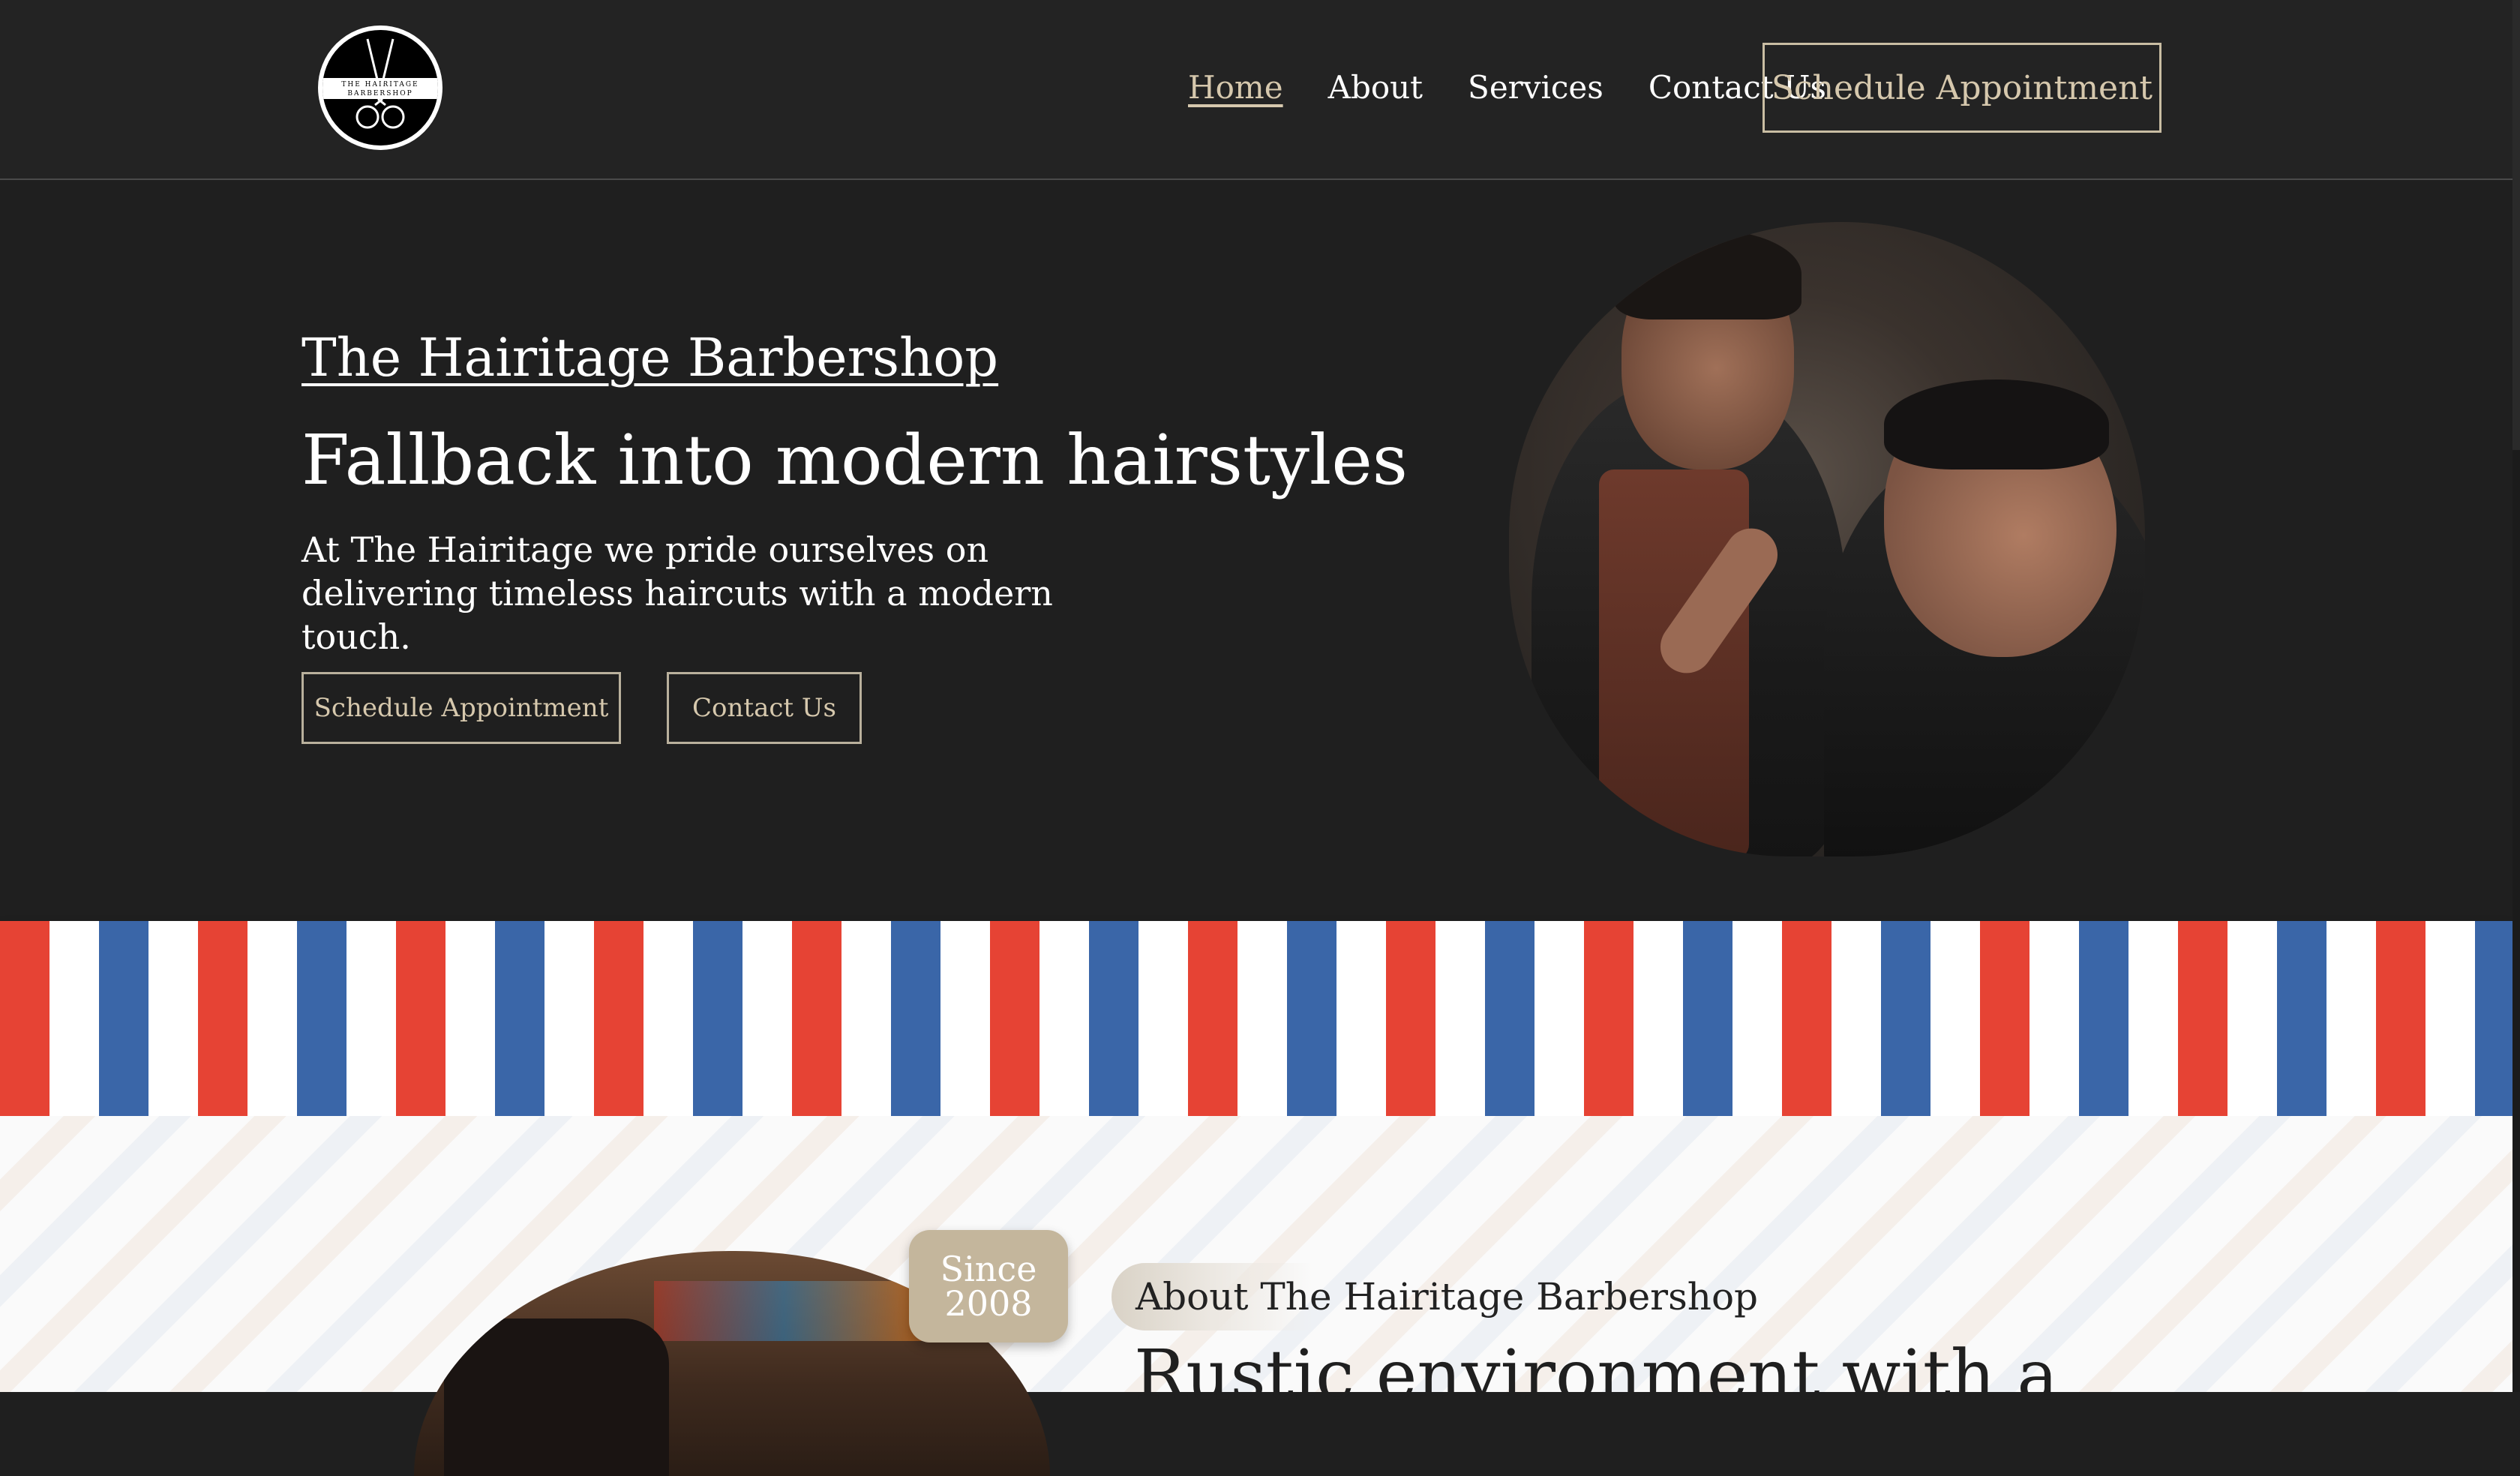 Image resolution: width=2520 pixels, height=1476 pixels. What do you see at coordinates (855, 460) in the screenshot?
I see `hero-title: Fallback into modern hairstyles` at bounding box center [855, 460].